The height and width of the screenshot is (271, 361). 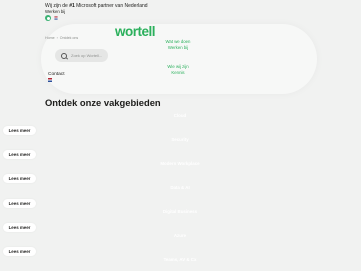 I want to click on search-icon, so click(x=64, y=55).